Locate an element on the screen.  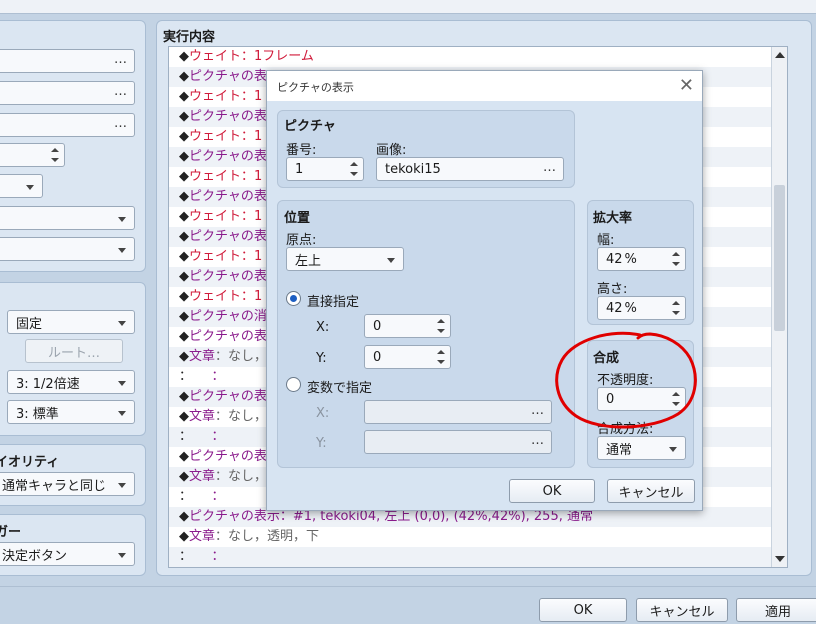
priority-value: 通常キャラと同じ is located at coordinates (54, 486).